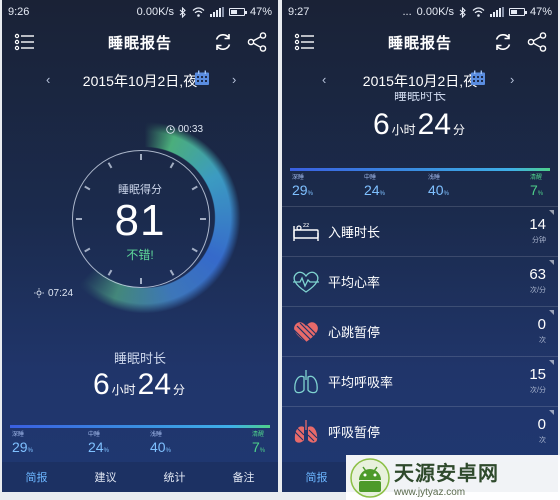  I want to click on heartbeat-icon, so click(306, 282).